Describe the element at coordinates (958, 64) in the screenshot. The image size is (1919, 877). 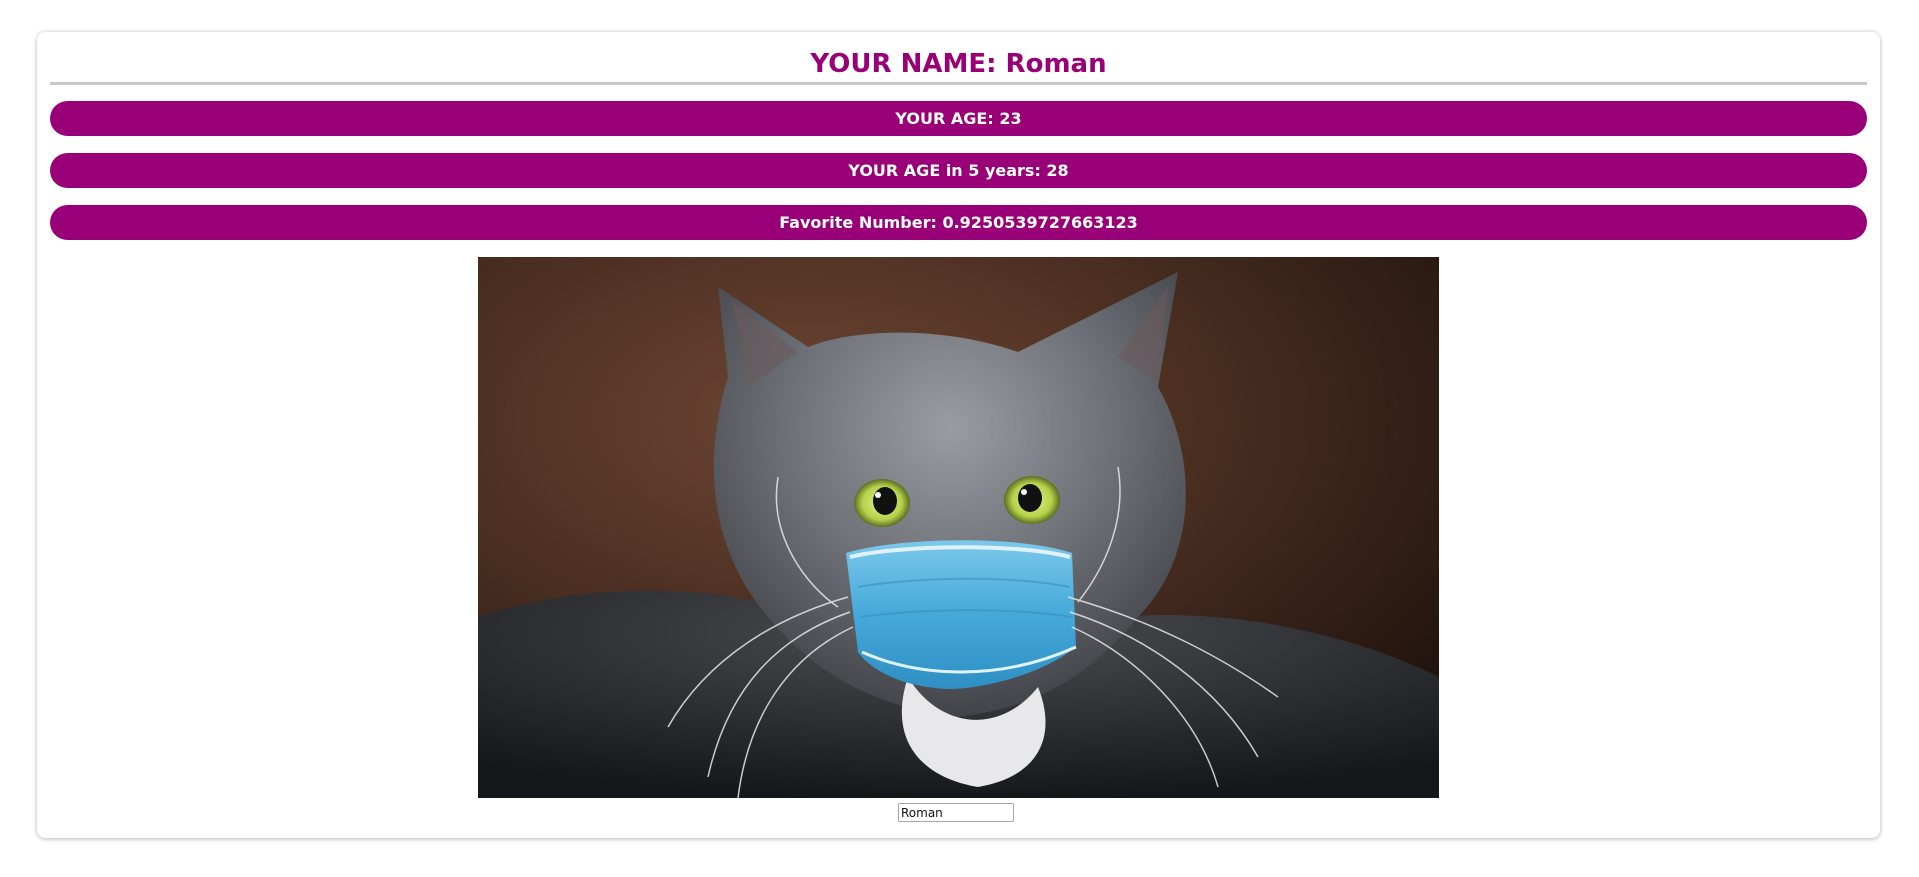
I see `page-title: YOUR NAME: Roman` at that location.